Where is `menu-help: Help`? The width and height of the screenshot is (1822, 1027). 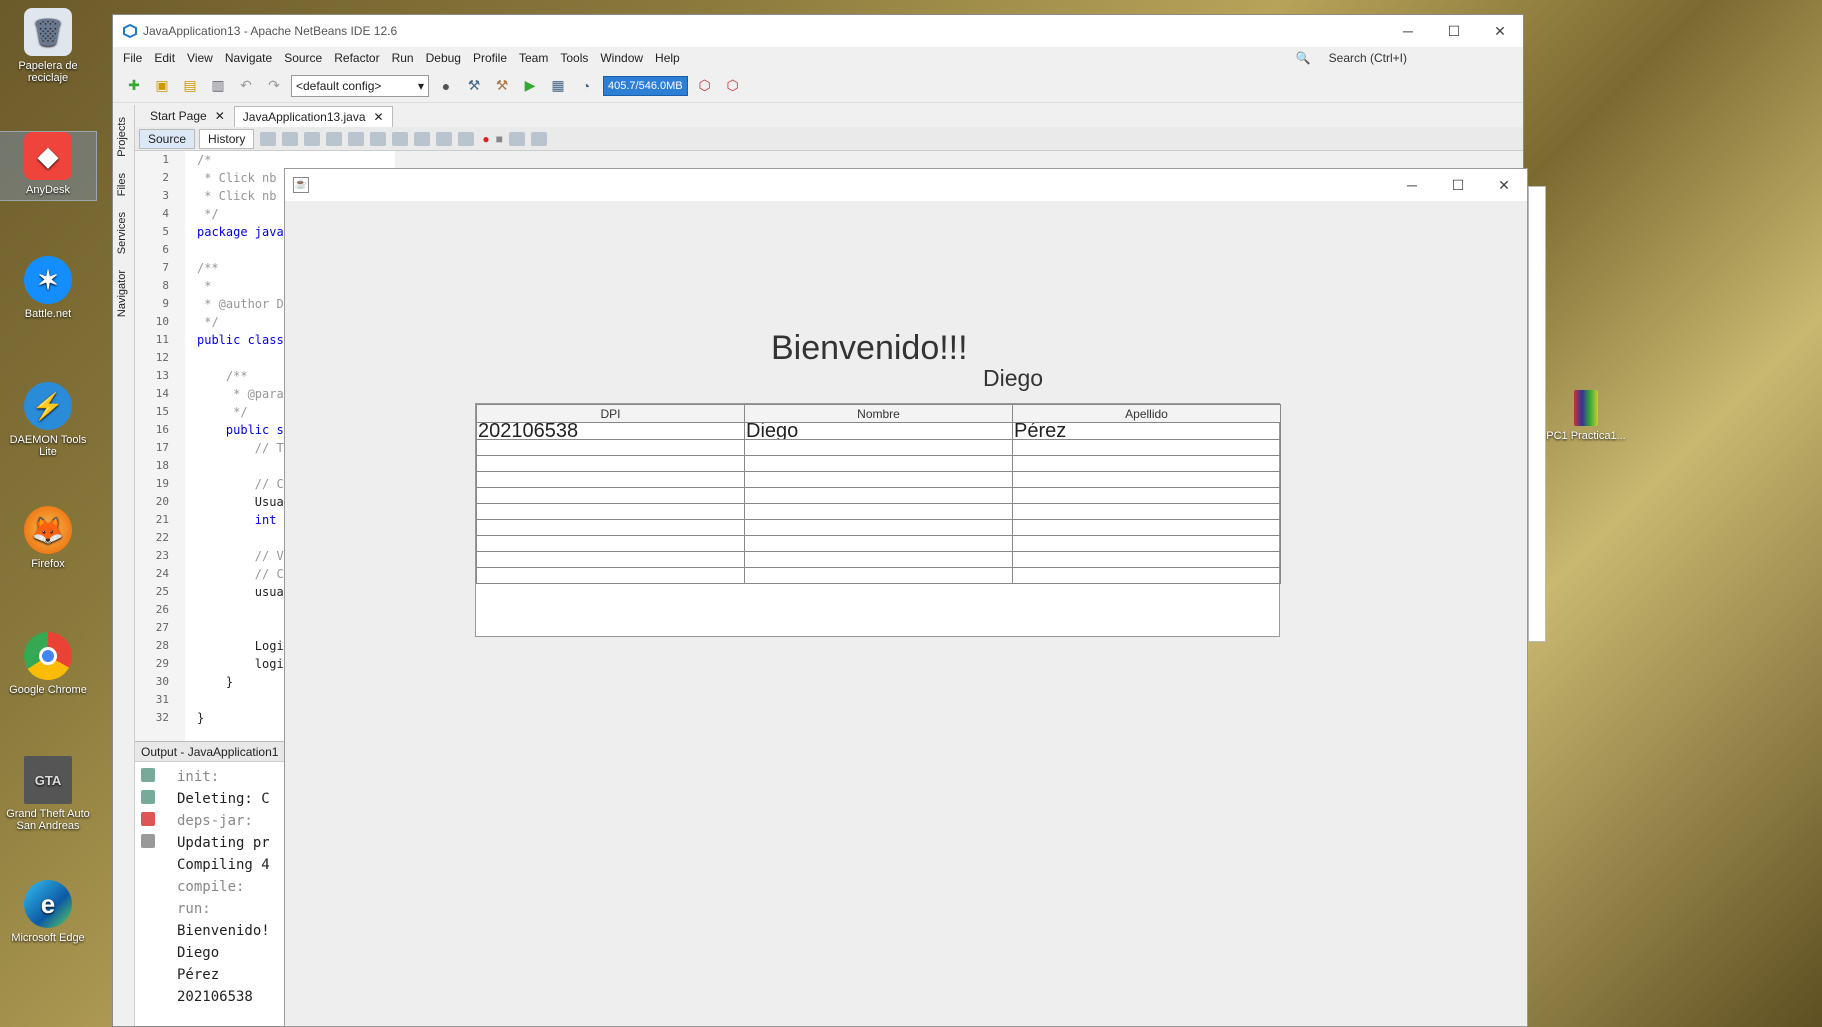 menu-help: Help is located at coordinates (667, 58).